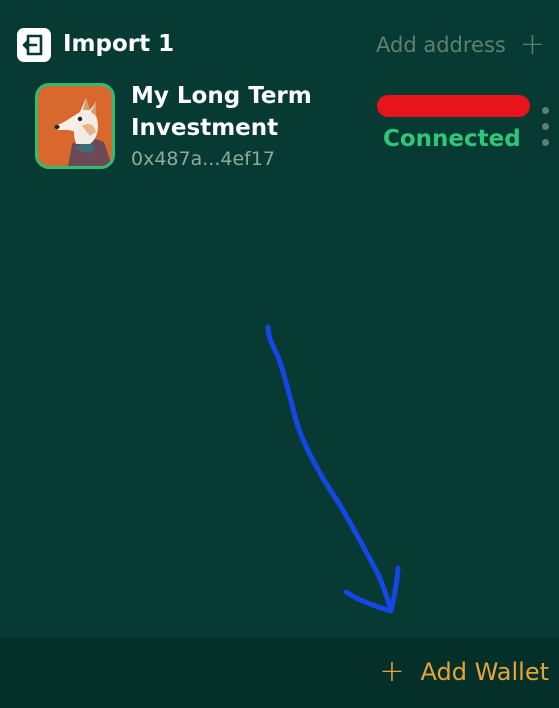  I want to click on more-vertical-icon, so click(545, 125).